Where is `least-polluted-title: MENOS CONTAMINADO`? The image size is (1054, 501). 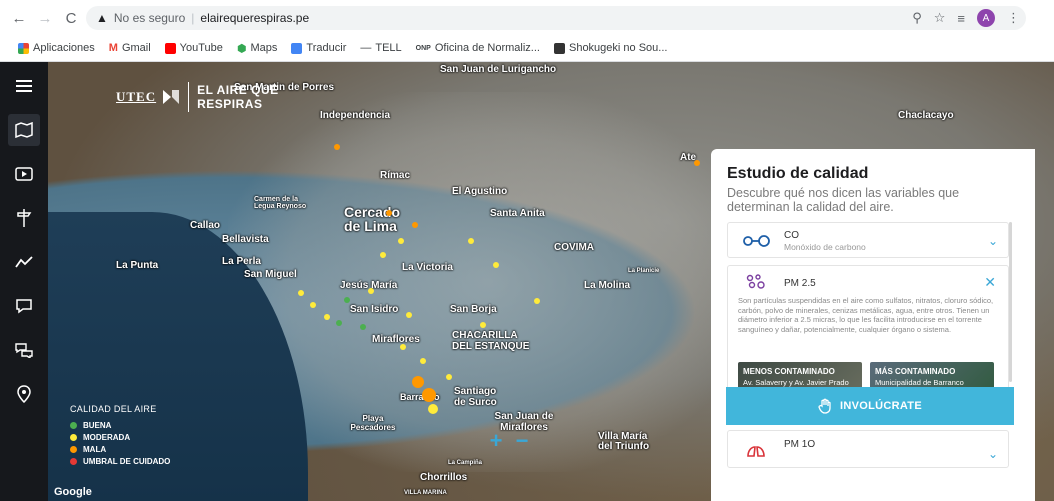
least-polluted-title: MENOS CONTAMINADO is located at coordinates (789, 371).